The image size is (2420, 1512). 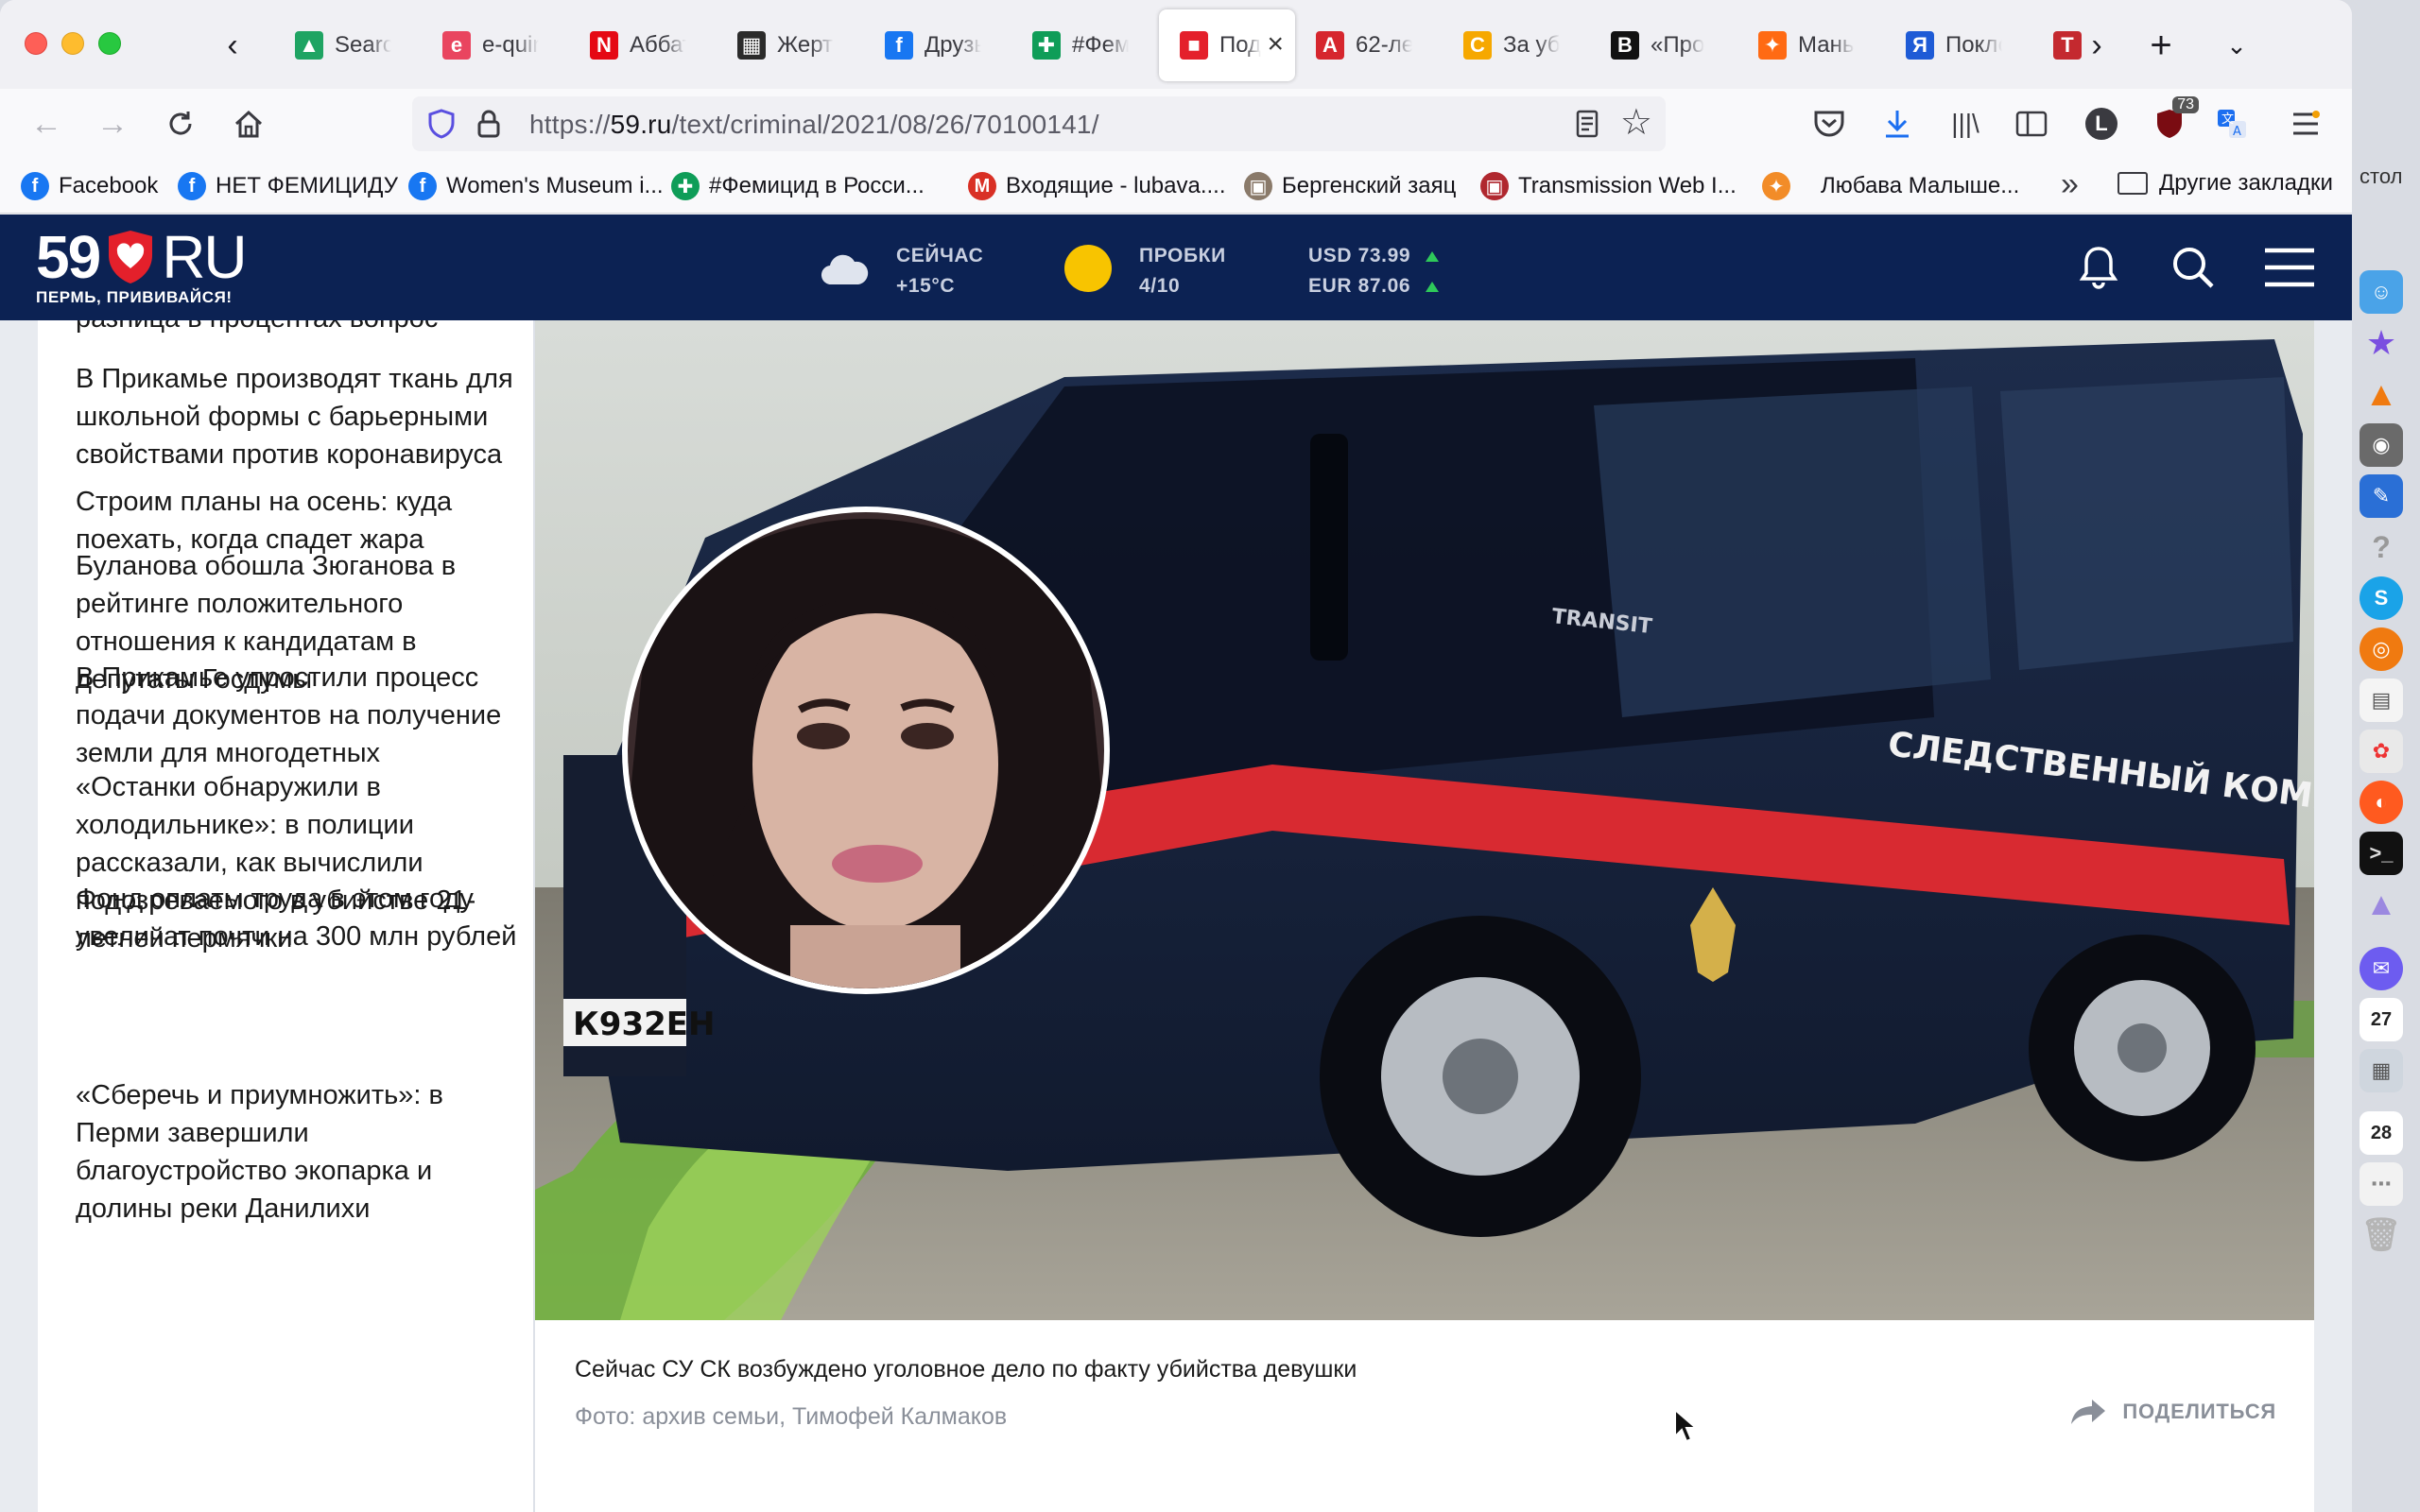 I want to click on ublock-extension-icon: 73, so click(x=2173, y=121).